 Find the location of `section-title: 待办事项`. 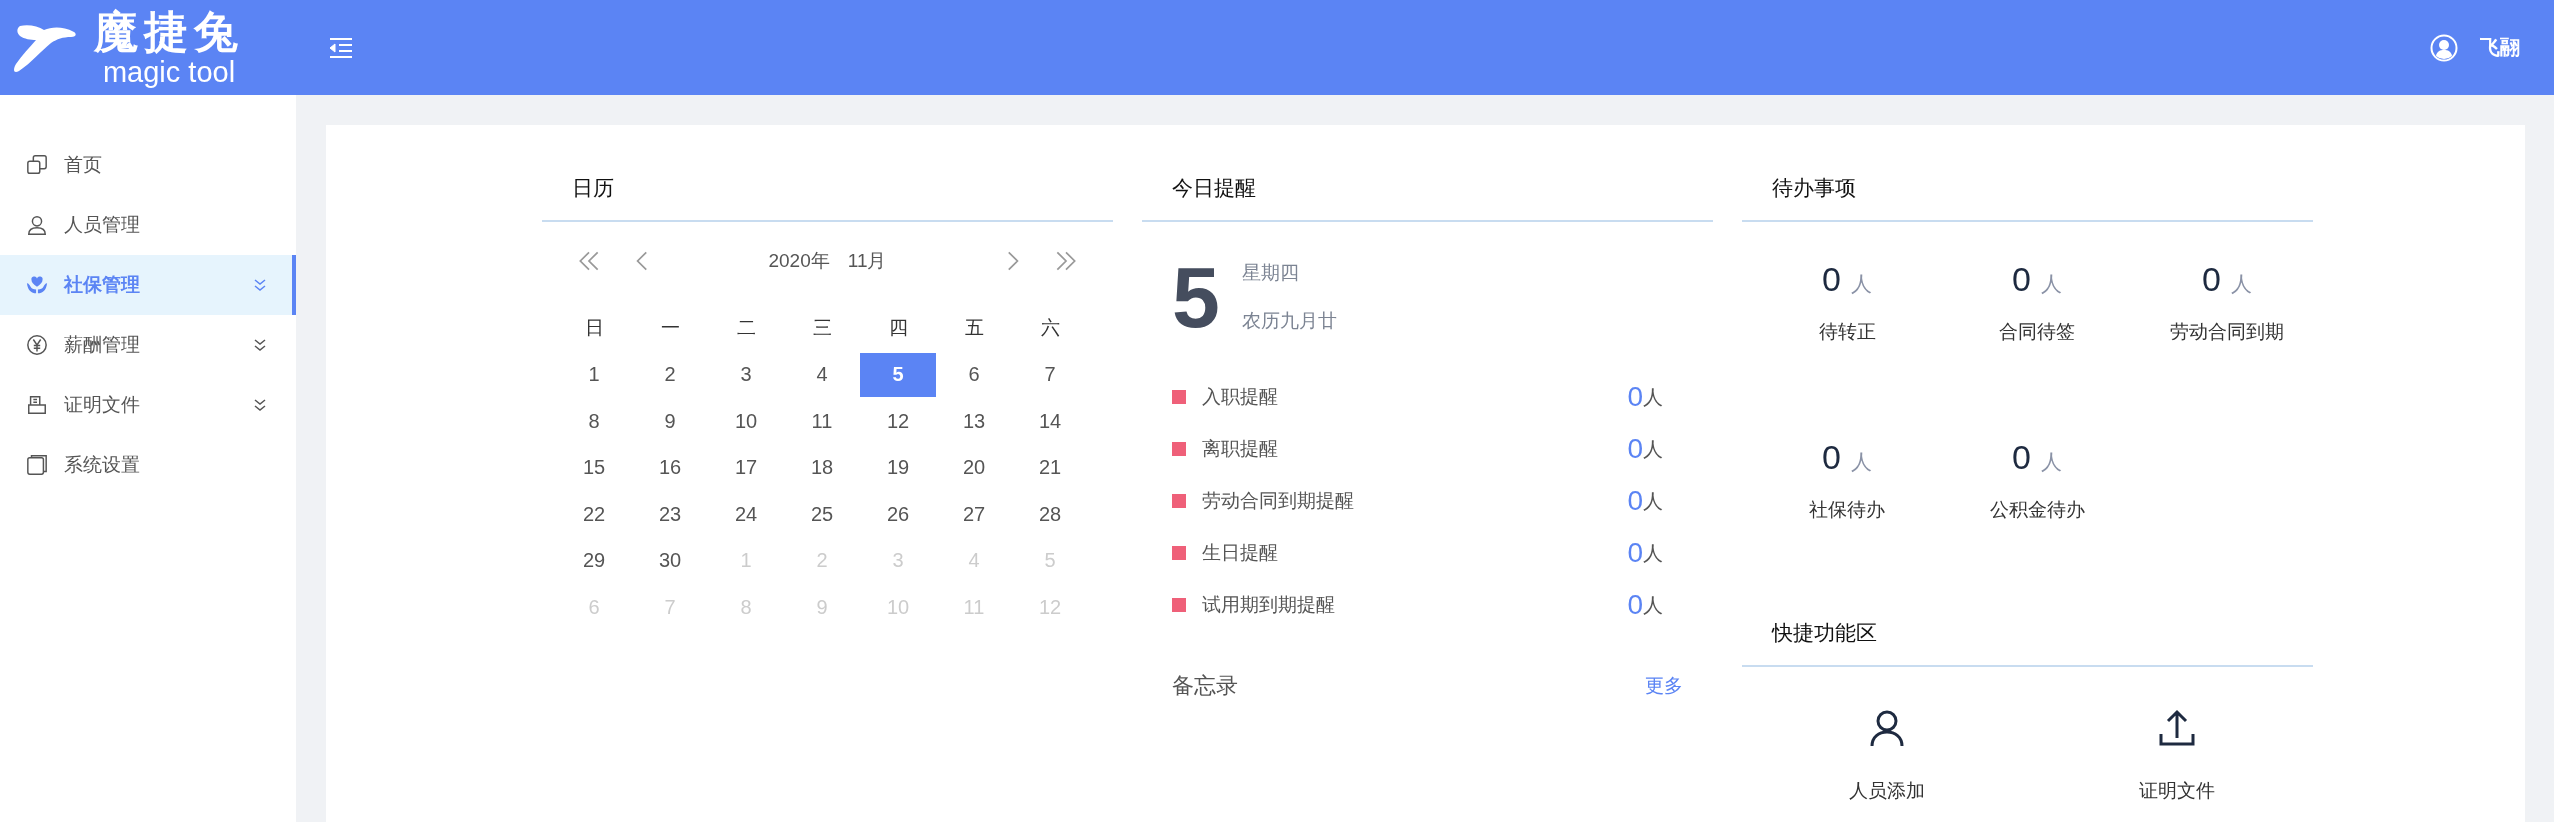

section-title: 待办事项 is located at coordinates (2027, 188).